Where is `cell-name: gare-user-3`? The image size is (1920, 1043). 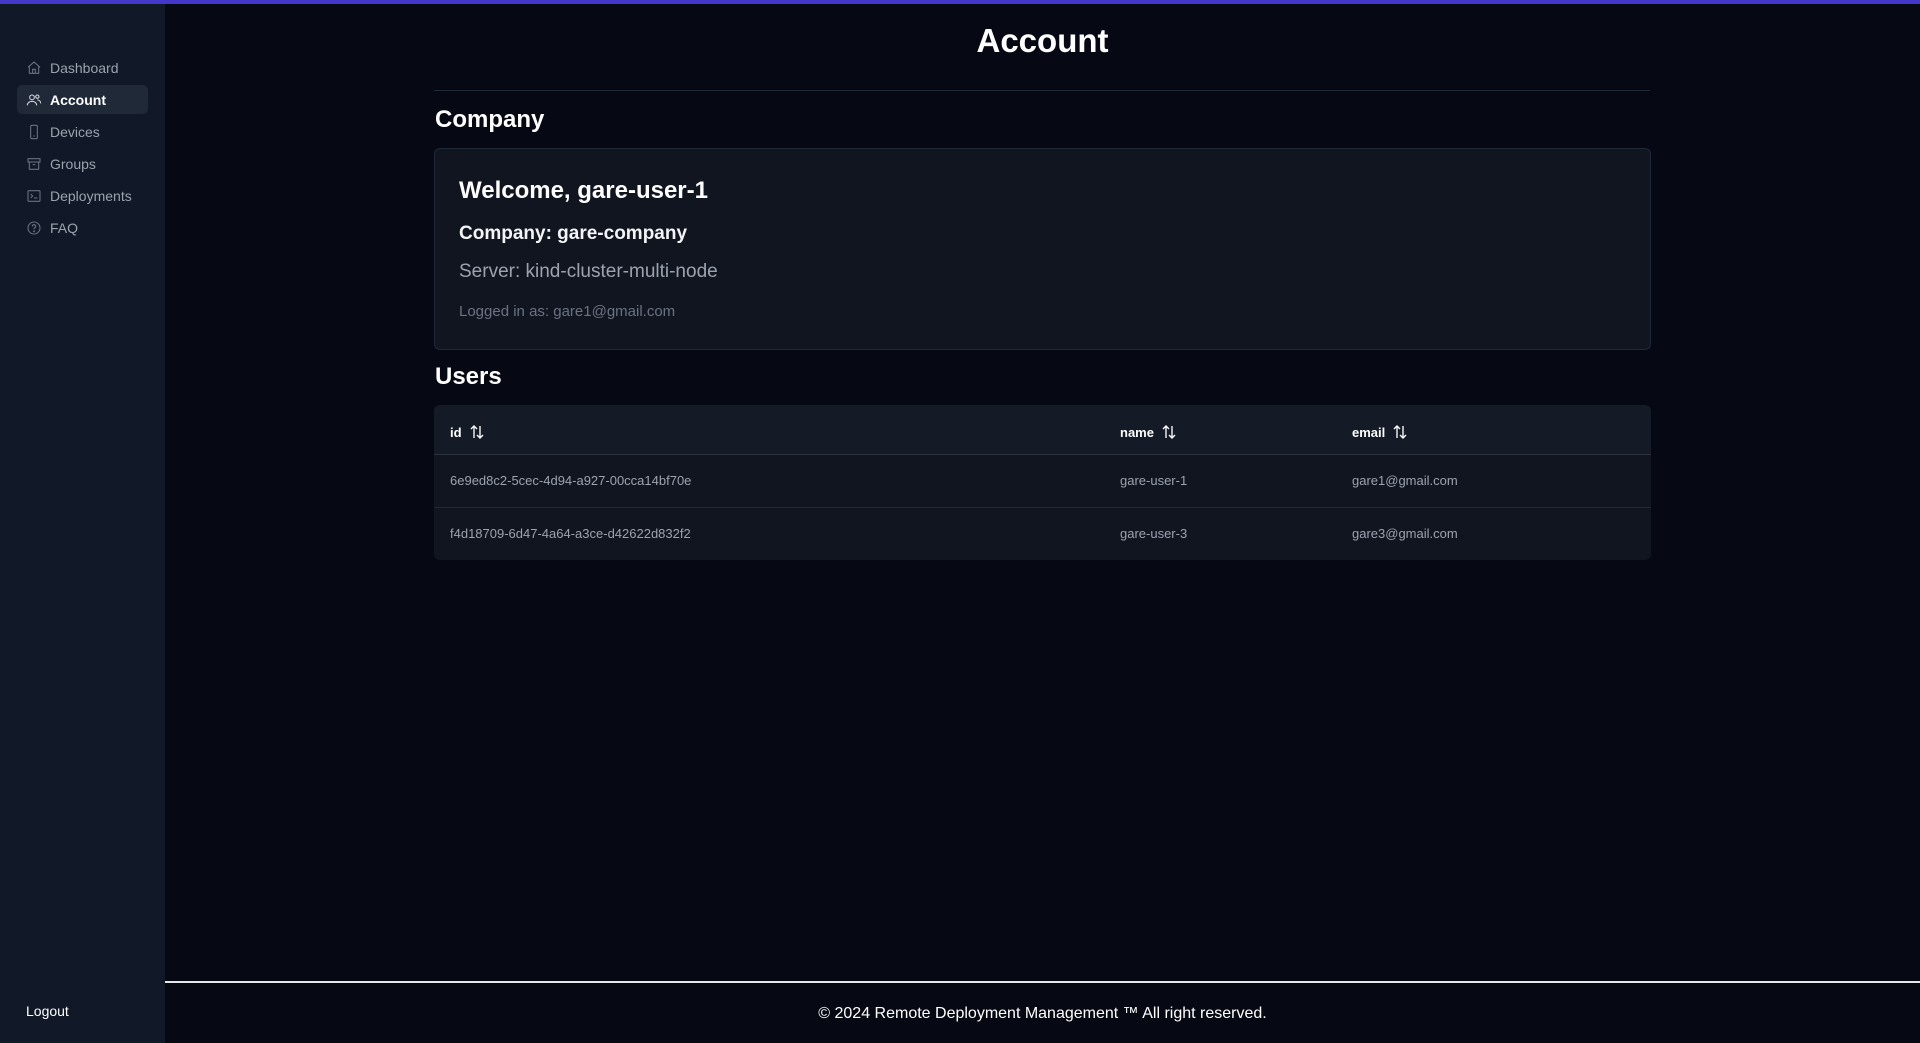 cell-name: gare-user-3 is located at coordinates (1154, 533).